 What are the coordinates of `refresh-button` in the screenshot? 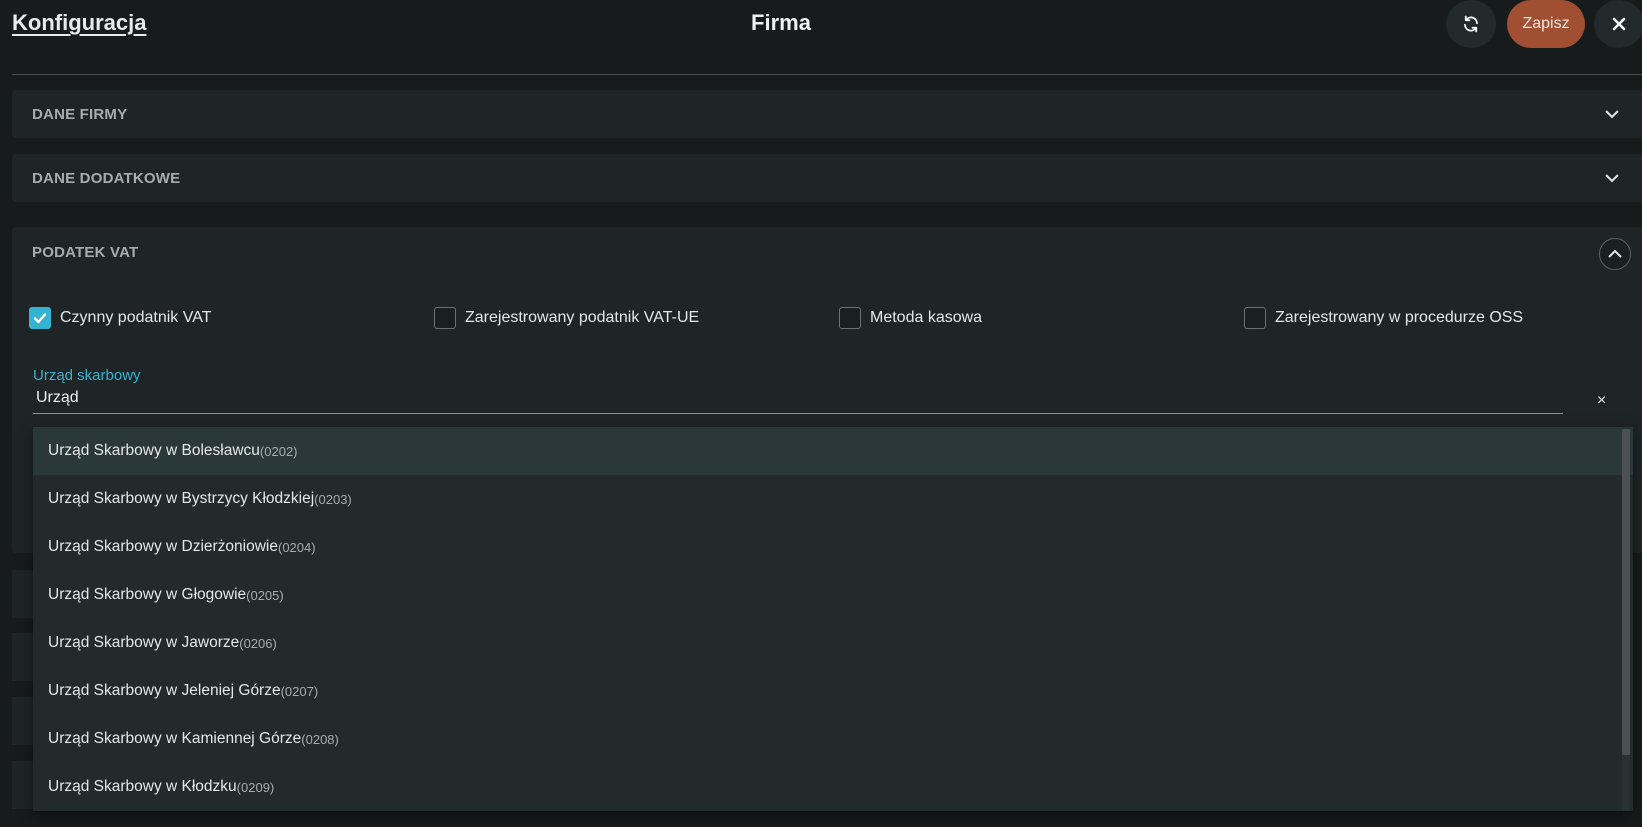 It's located at (1471, 24).